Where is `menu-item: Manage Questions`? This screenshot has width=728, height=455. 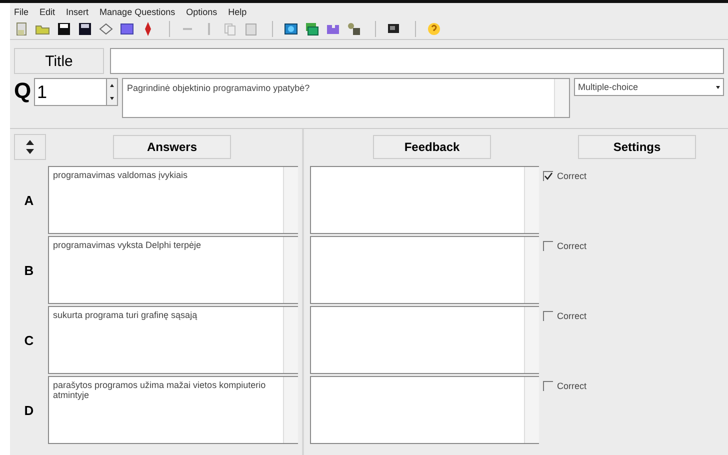
menu-item: Manage Questions is located at coordinates (138, 12).